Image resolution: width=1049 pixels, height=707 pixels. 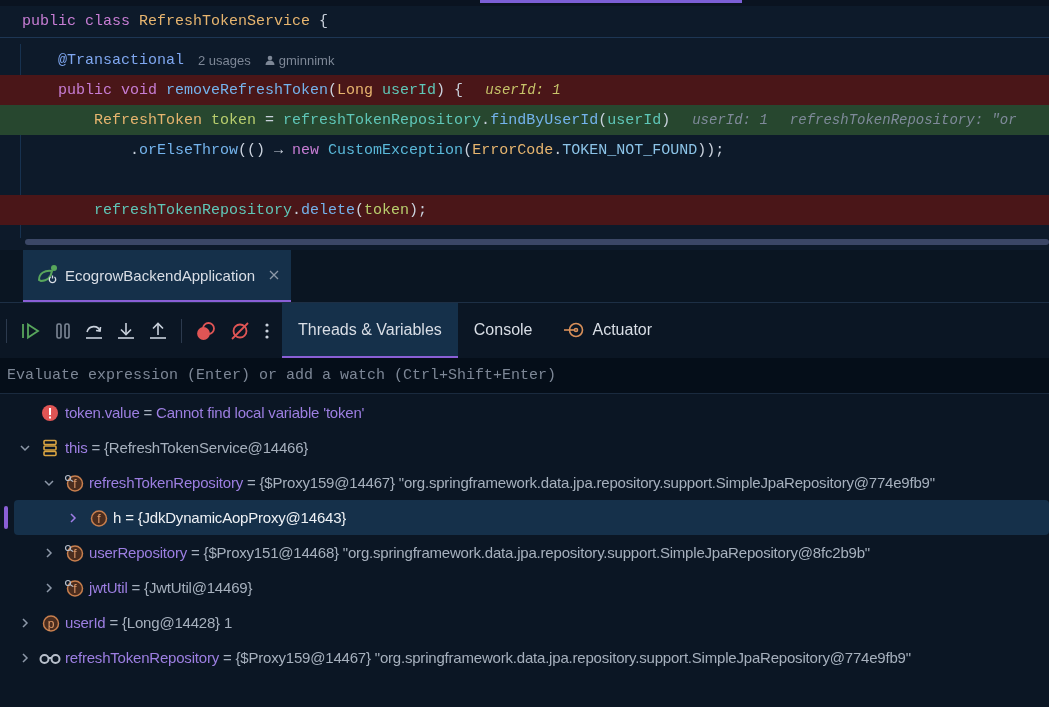 I want to click on variable-text: userRepository = {$Proxy151@14468} "org.springframework.data.jpa.repository.support.SimpleJpaRepository@8fc2b9b", so click(x=479, y=552).